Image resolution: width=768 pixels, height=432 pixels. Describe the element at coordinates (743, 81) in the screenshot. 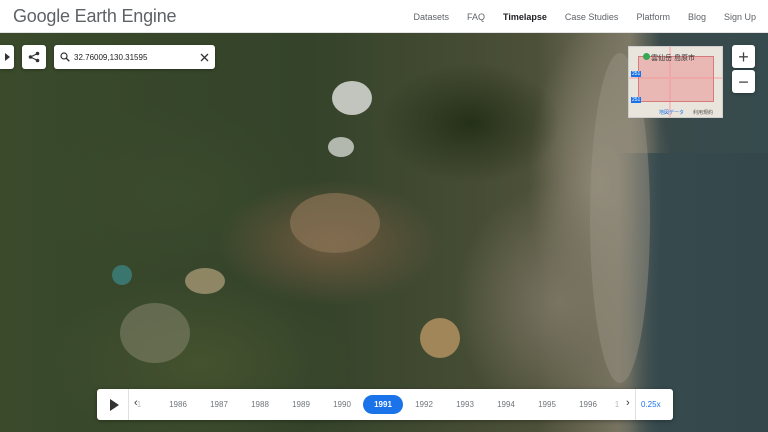

I see `zoom-out-button: −` at that location.